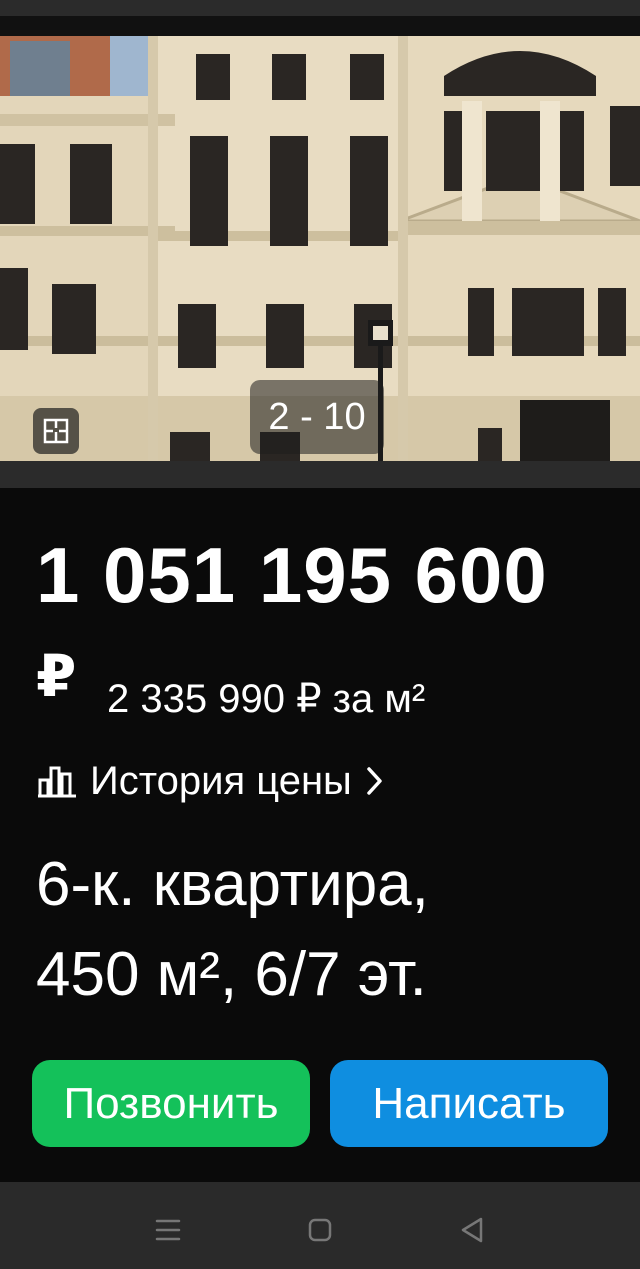  I want to click on back-icon, so click(472, 1230).